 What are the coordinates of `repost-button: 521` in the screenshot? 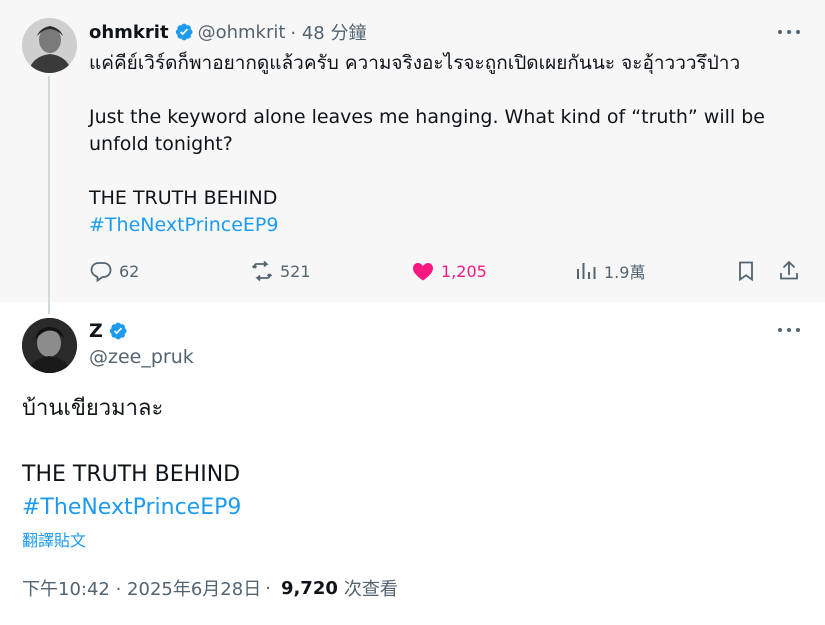 It's located at (280, 271).